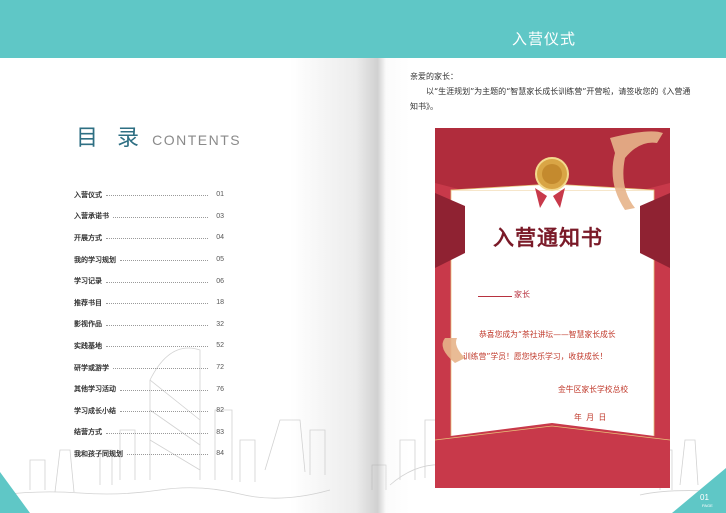 The width and height of the screenshot is (726, 513). What do you see at coordinates (95, 389) in the screenshot?
I see `toc-item-label: 其他学习活动` at bounding box center [95, 389].